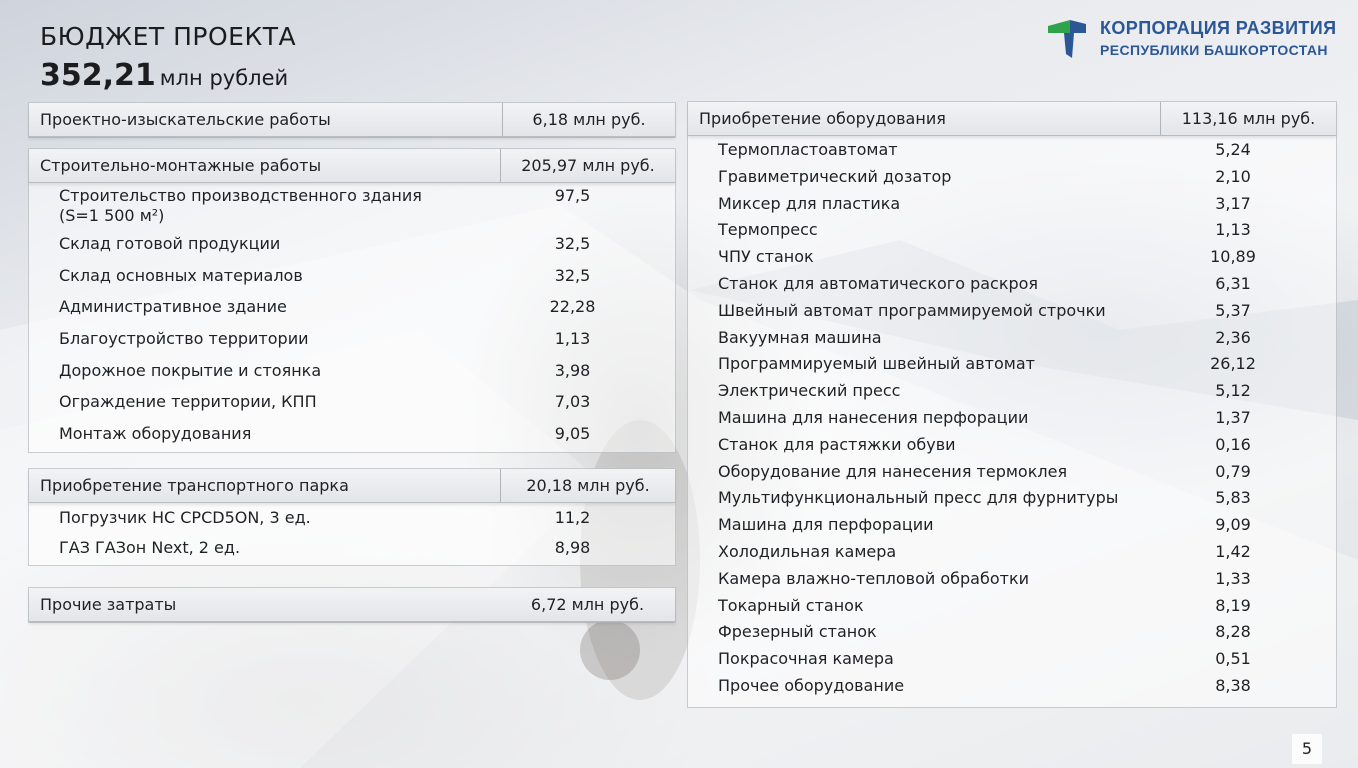 This screenshot has width=1358, height=768. What do you see at coordinates (1233, 364) in the screenshot?
I see `item-value: 26,12` at bounding box center [1233, 364].